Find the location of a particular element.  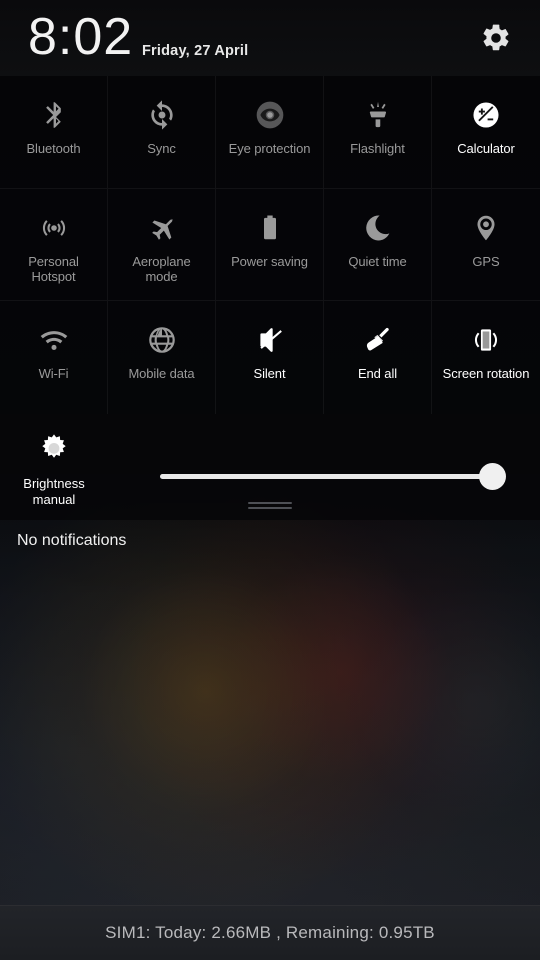

tile-label: Wi-Fi is located at coordinates (53, 373).